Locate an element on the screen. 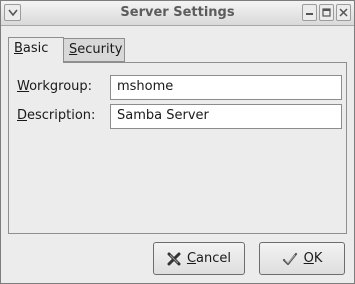 This screenshot has width=355, height=284. cancel-label: ancel is located at coordinates (214, 258).